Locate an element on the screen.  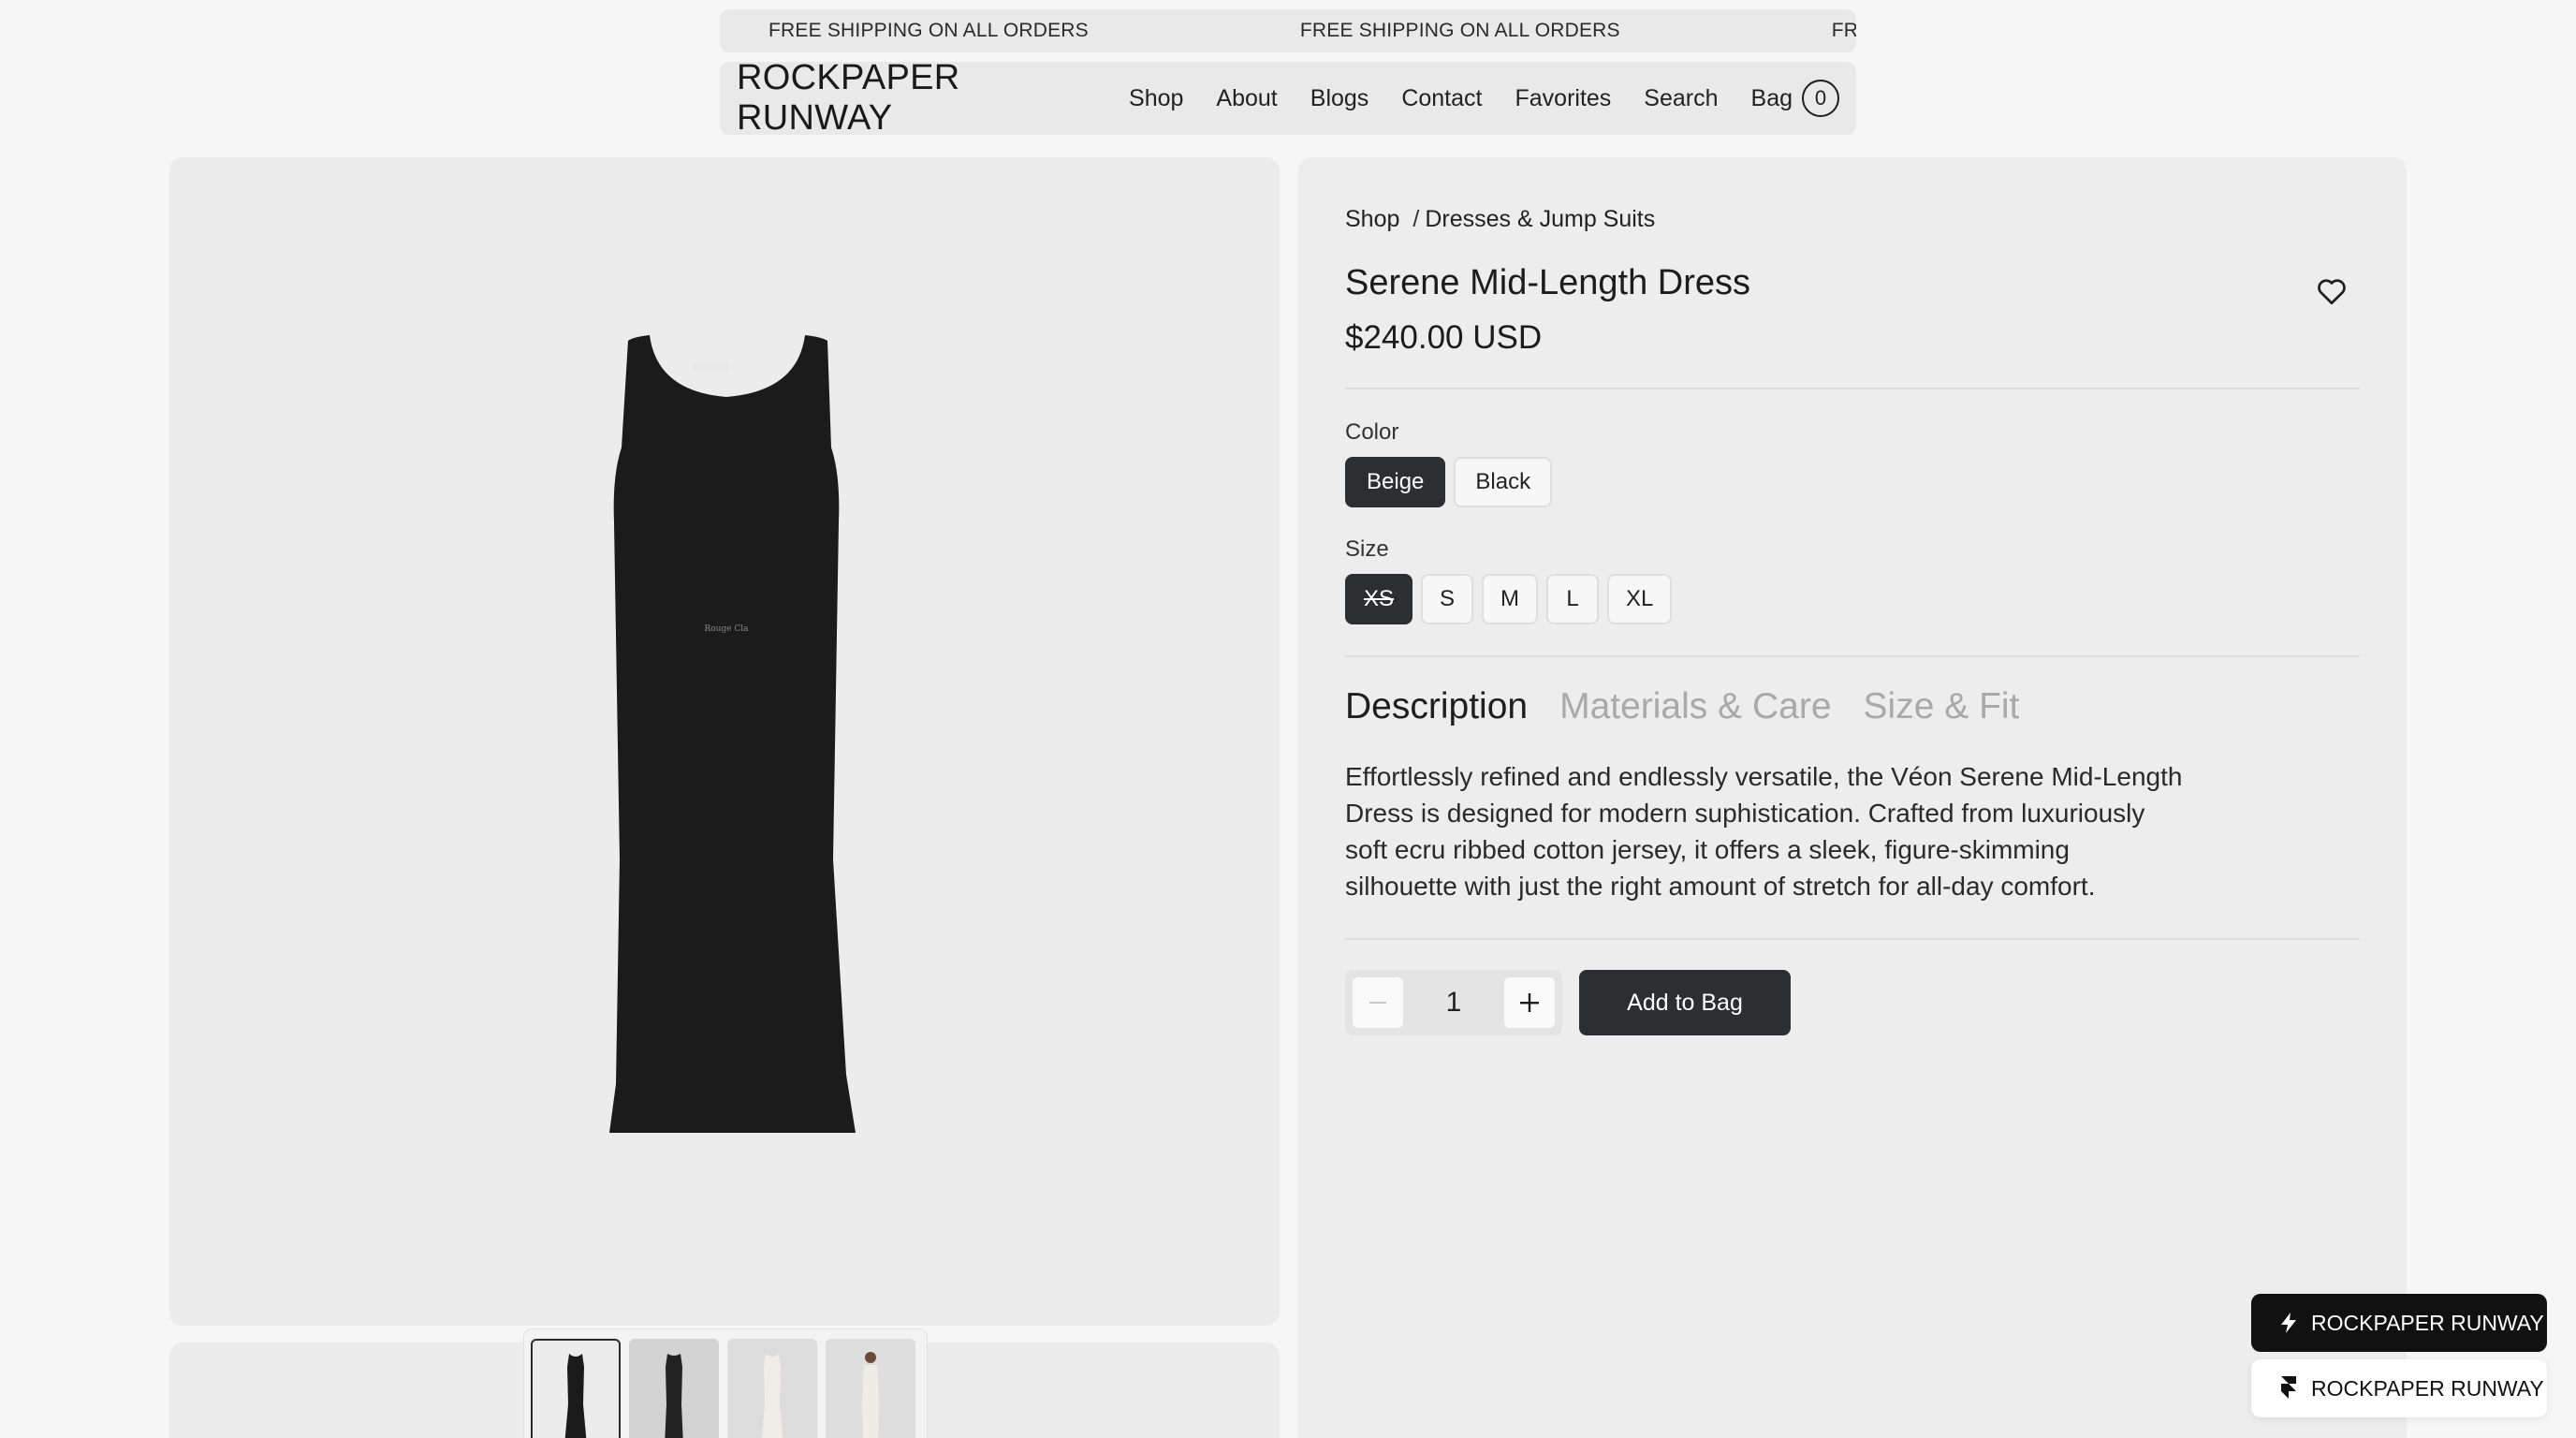
increase-quantity-button is located at coordinates (1529, 1002).